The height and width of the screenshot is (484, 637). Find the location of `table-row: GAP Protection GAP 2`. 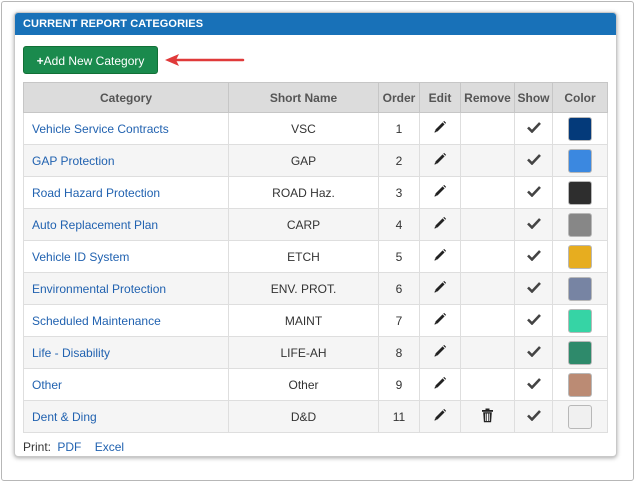

table-row: GAP Protection GAP 2 is located at coordinates (315, 160).